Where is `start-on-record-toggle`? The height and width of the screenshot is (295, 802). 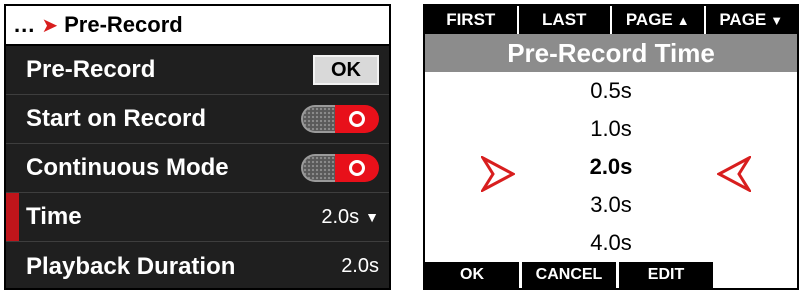
start-on-record-toggle is located at coordinates (340, 119).